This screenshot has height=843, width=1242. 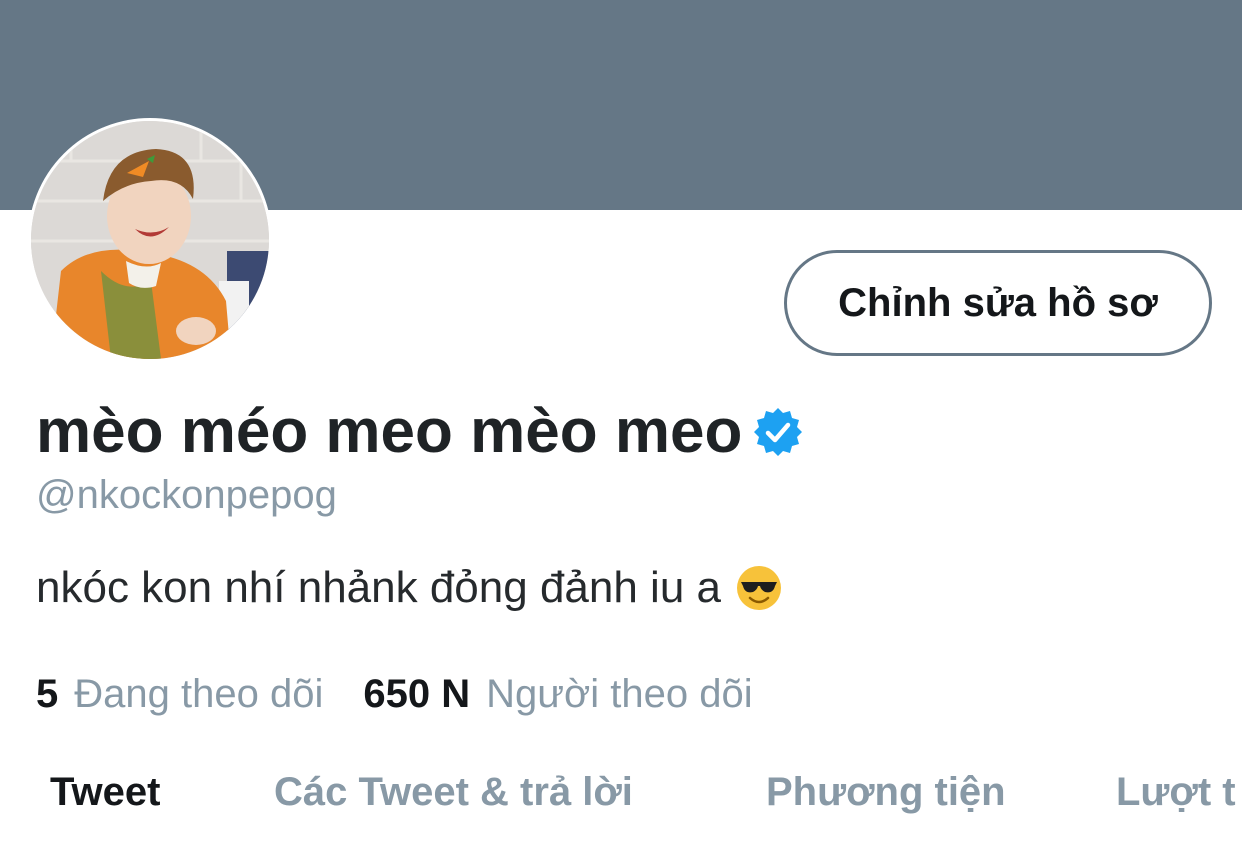 What do you see at coordinates (453, 792) in the screenshot?
I see `tab-tweets-and-replies: Các Tweet & trả lời` at bounding box center [453, 792].